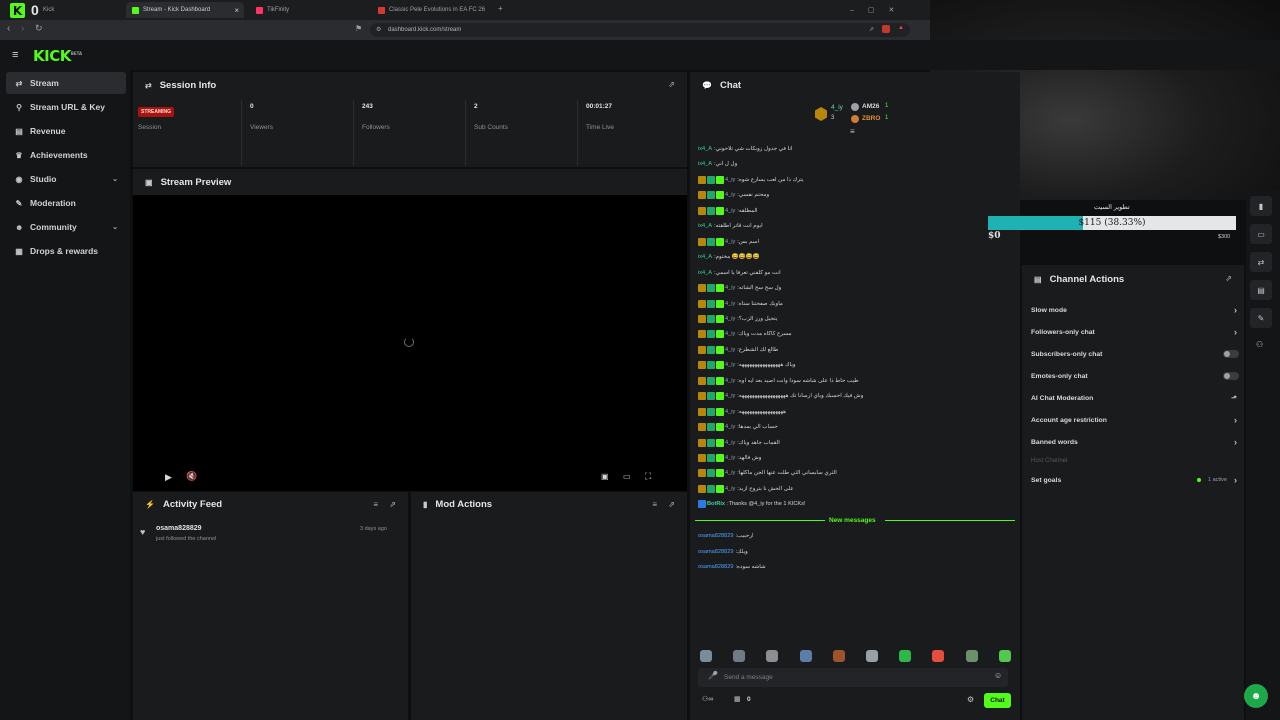  I want to click on chat-send-button: Chat, so click(997, 700).